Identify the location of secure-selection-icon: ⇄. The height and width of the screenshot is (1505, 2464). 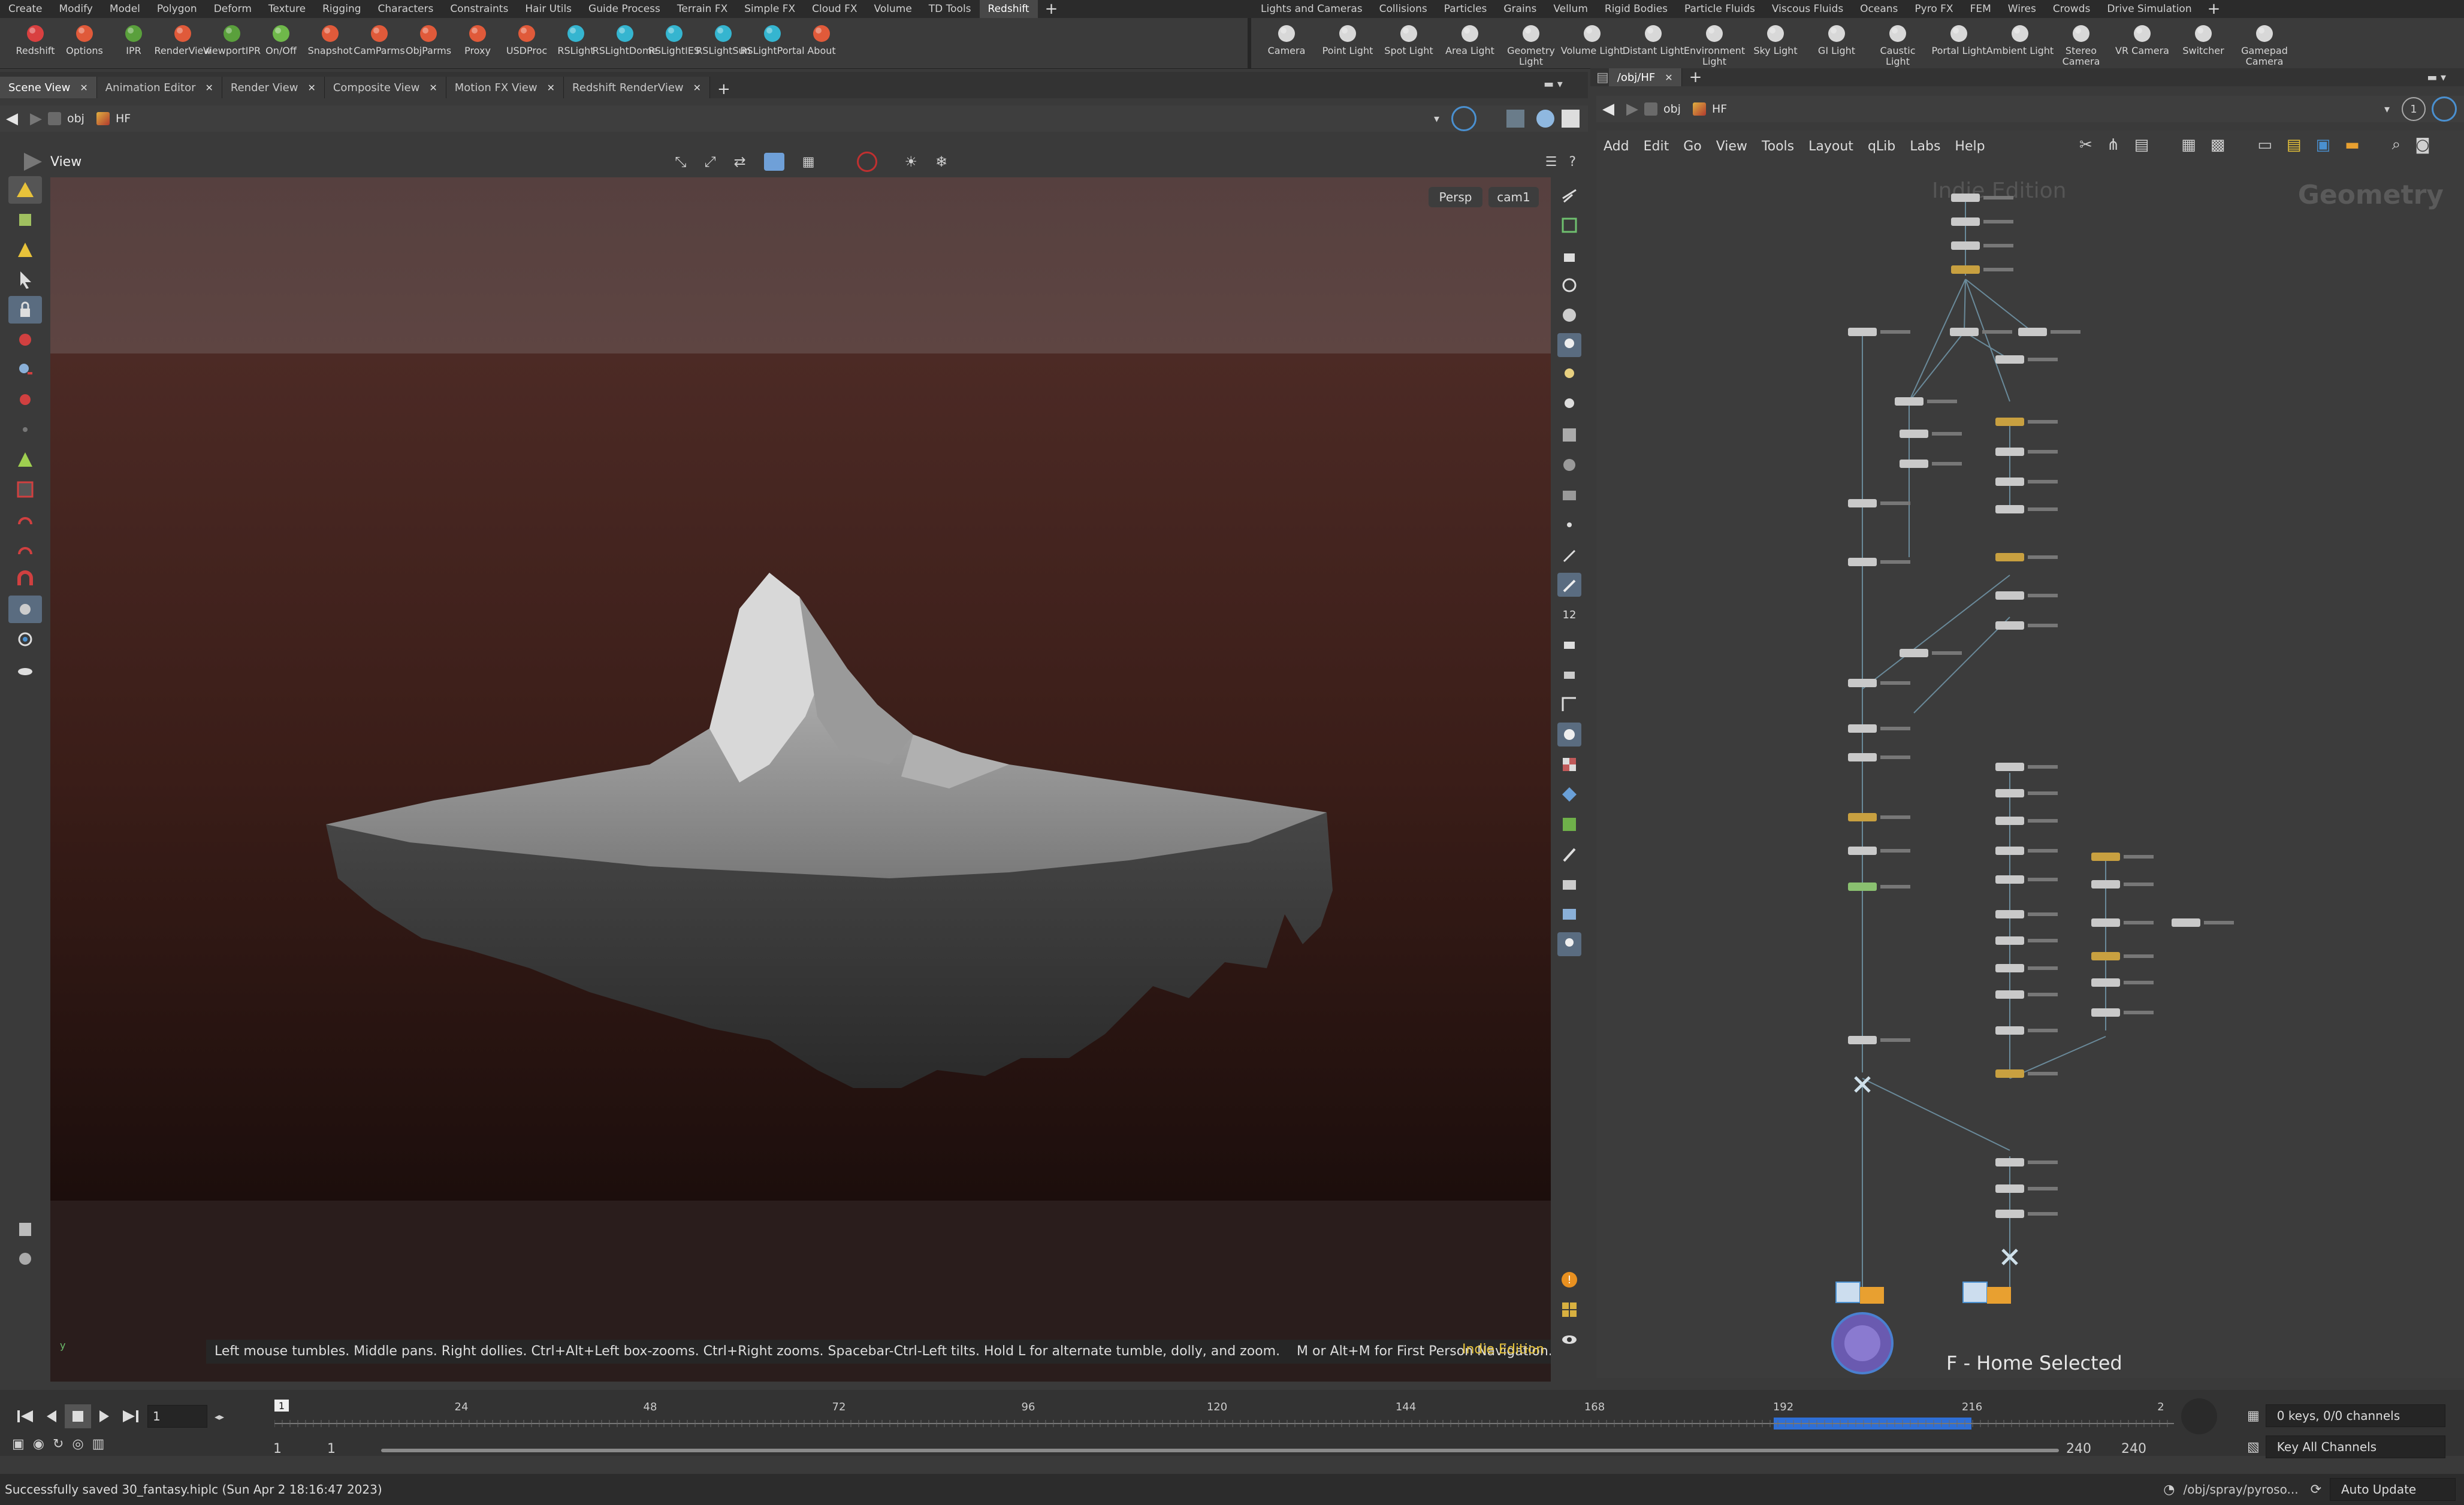
(740, 161).